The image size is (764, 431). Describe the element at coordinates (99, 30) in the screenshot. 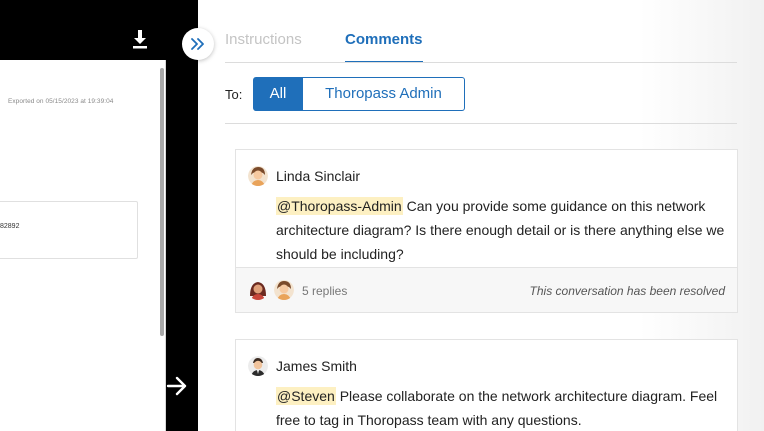

I see `viewer-toolbar` at that location.